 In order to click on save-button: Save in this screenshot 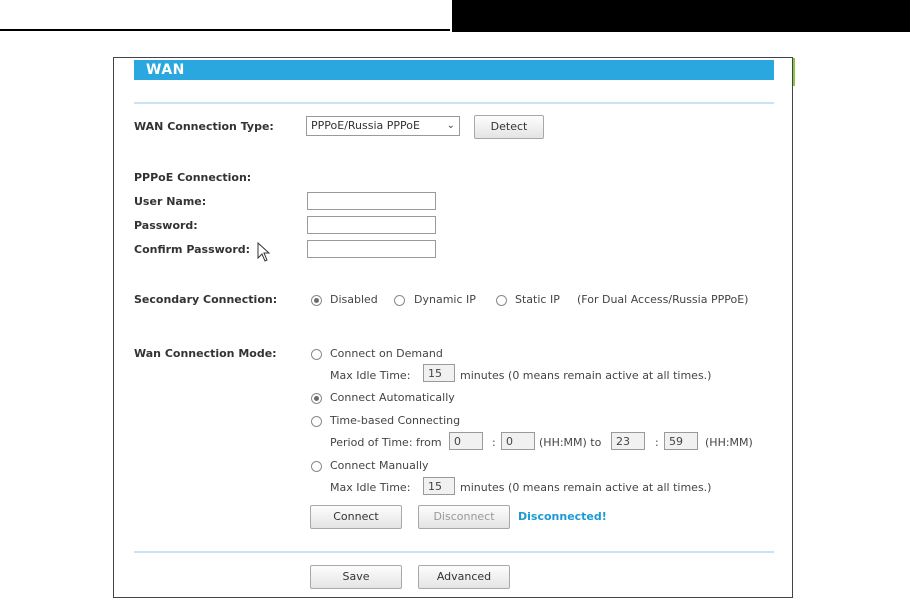, I will do `click(356, 577)`.